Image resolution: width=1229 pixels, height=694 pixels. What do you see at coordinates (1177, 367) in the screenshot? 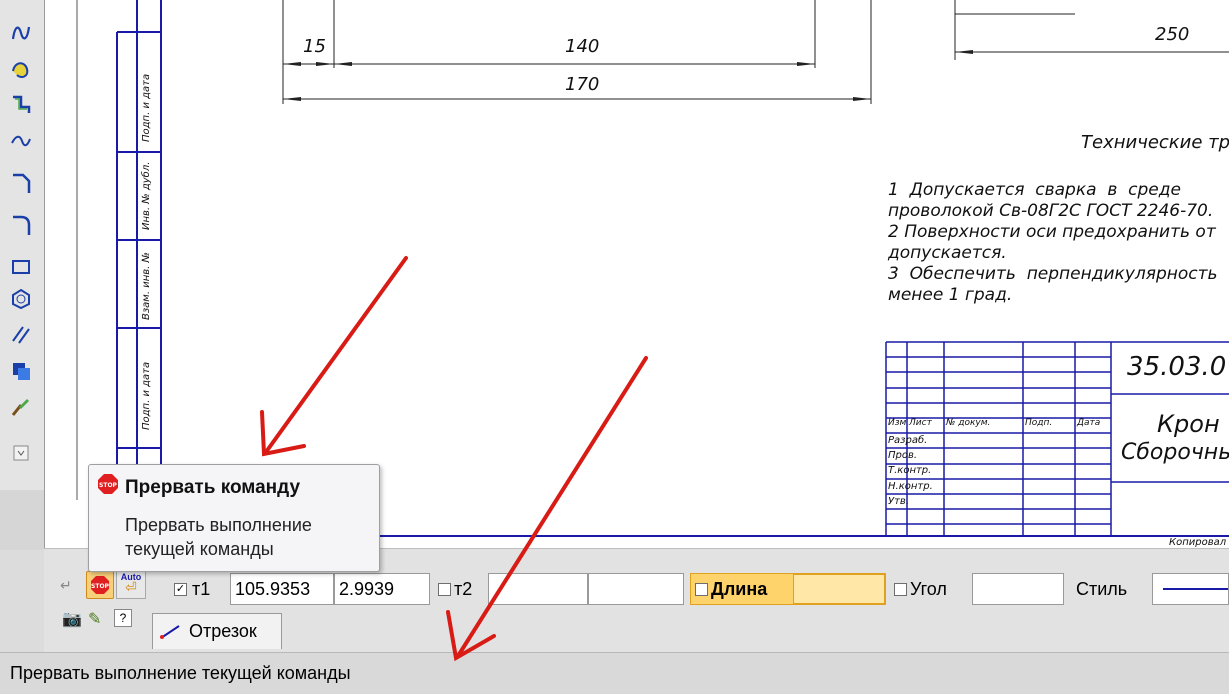
I see `title-block-designation: 35.03.0` at bounding box center [1177, 367].